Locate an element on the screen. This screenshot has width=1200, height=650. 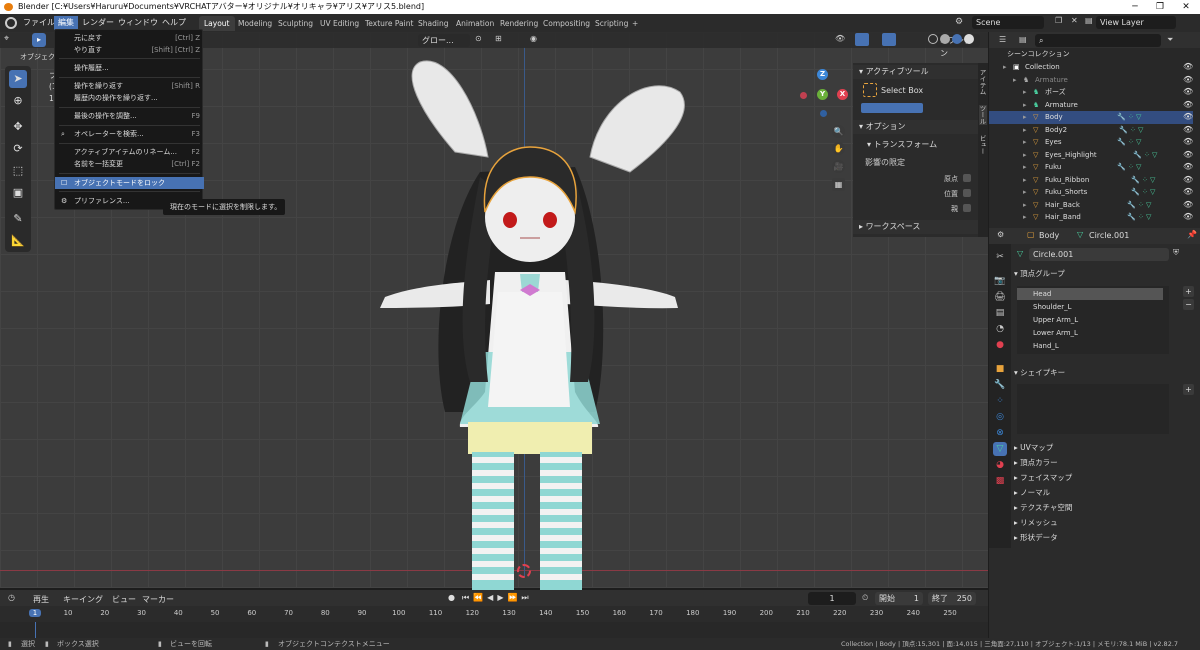
modifiers-tab-icon: 🔧 is located at coordinates (1000, 385).